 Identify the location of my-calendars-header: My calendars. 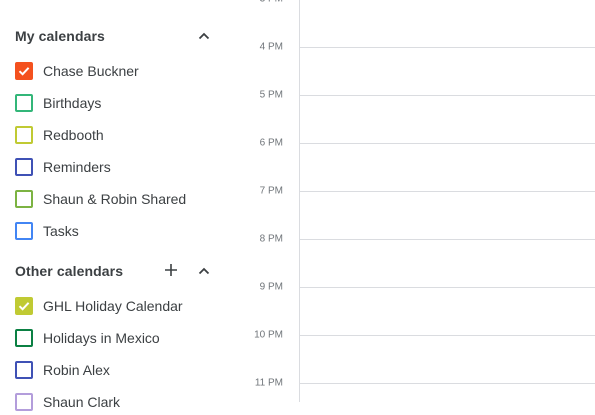
(115, 36).